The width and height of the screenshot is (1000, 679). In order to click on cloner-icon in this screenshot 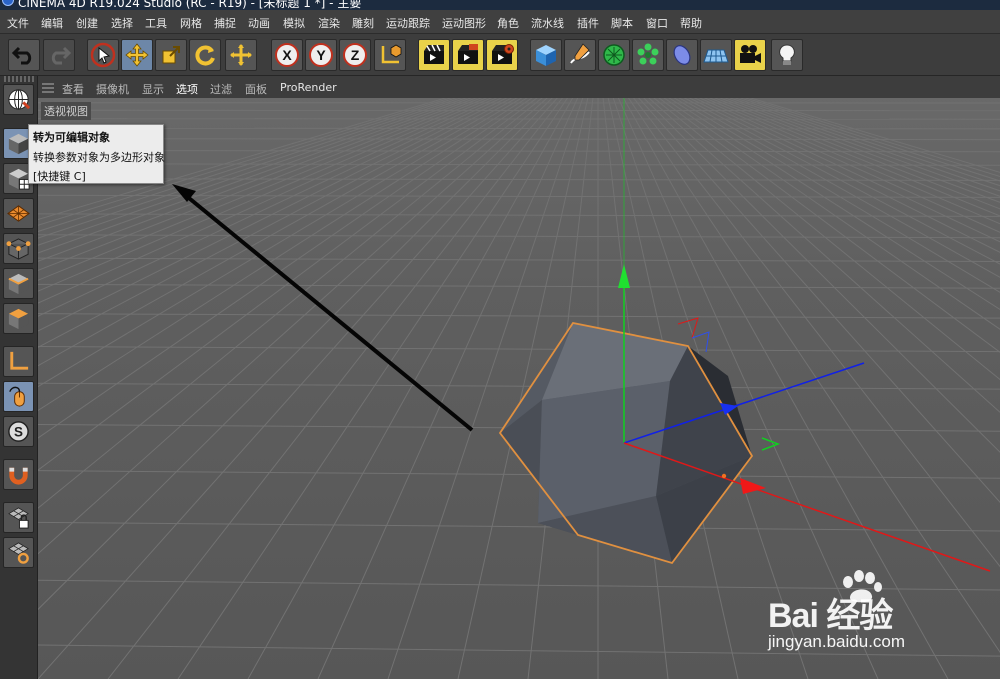, I will do `click(648, 54)`.